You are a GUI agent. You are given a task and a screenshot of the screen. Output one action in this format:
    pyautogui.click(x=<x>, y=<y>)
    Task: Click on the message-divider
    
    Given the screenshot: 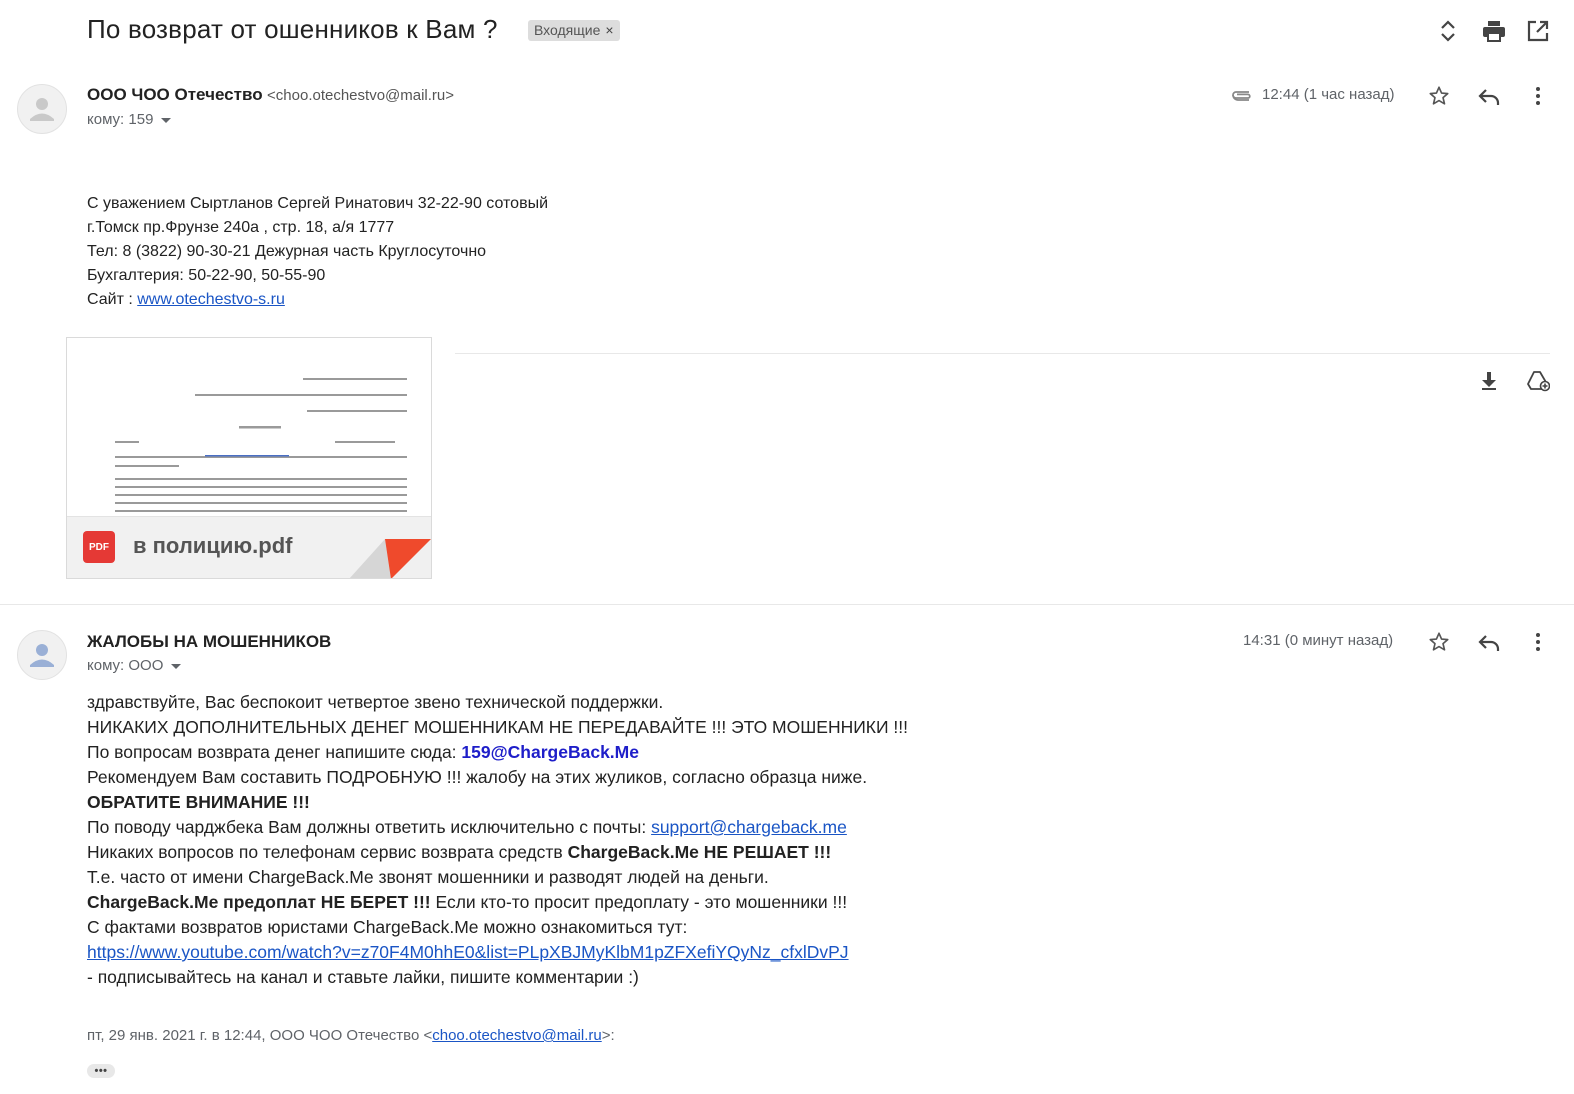 What is the action you would take?
    pyautogui.click(x=787, y=604)
    